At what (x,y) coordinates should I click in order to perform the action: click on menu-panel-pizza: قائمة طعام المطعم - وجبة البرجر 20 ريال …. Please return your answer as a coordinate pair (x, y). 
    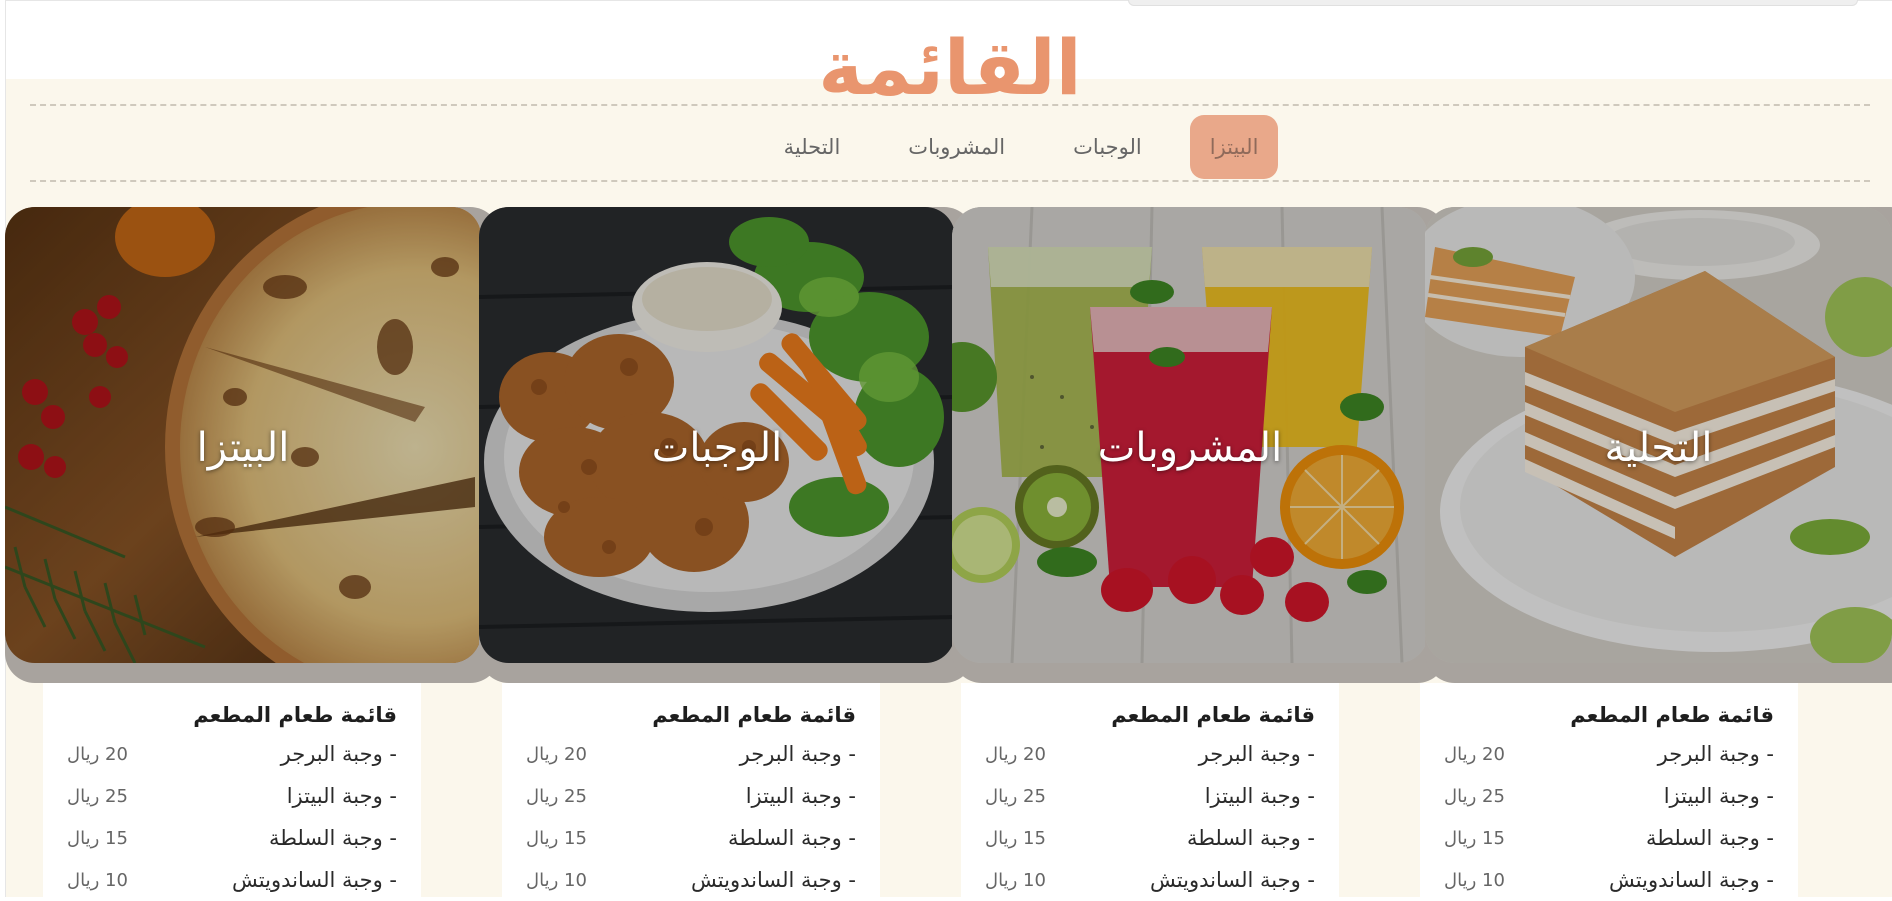
    Looking at the image, I should click on (232, 790).